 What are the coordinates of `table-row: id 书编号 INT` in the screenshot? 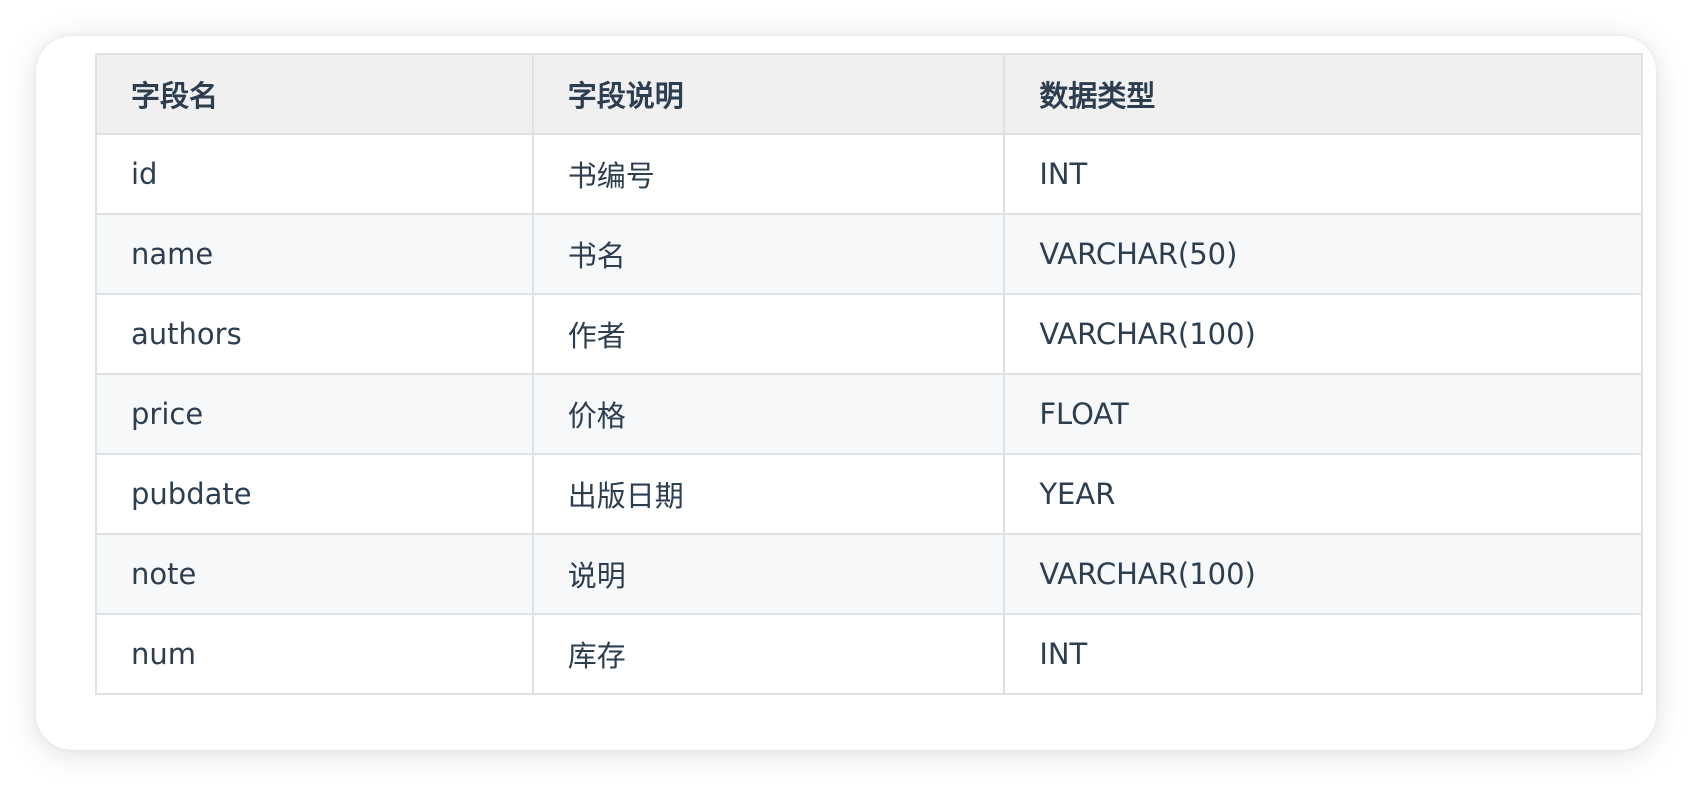 It's located at (869, 174).